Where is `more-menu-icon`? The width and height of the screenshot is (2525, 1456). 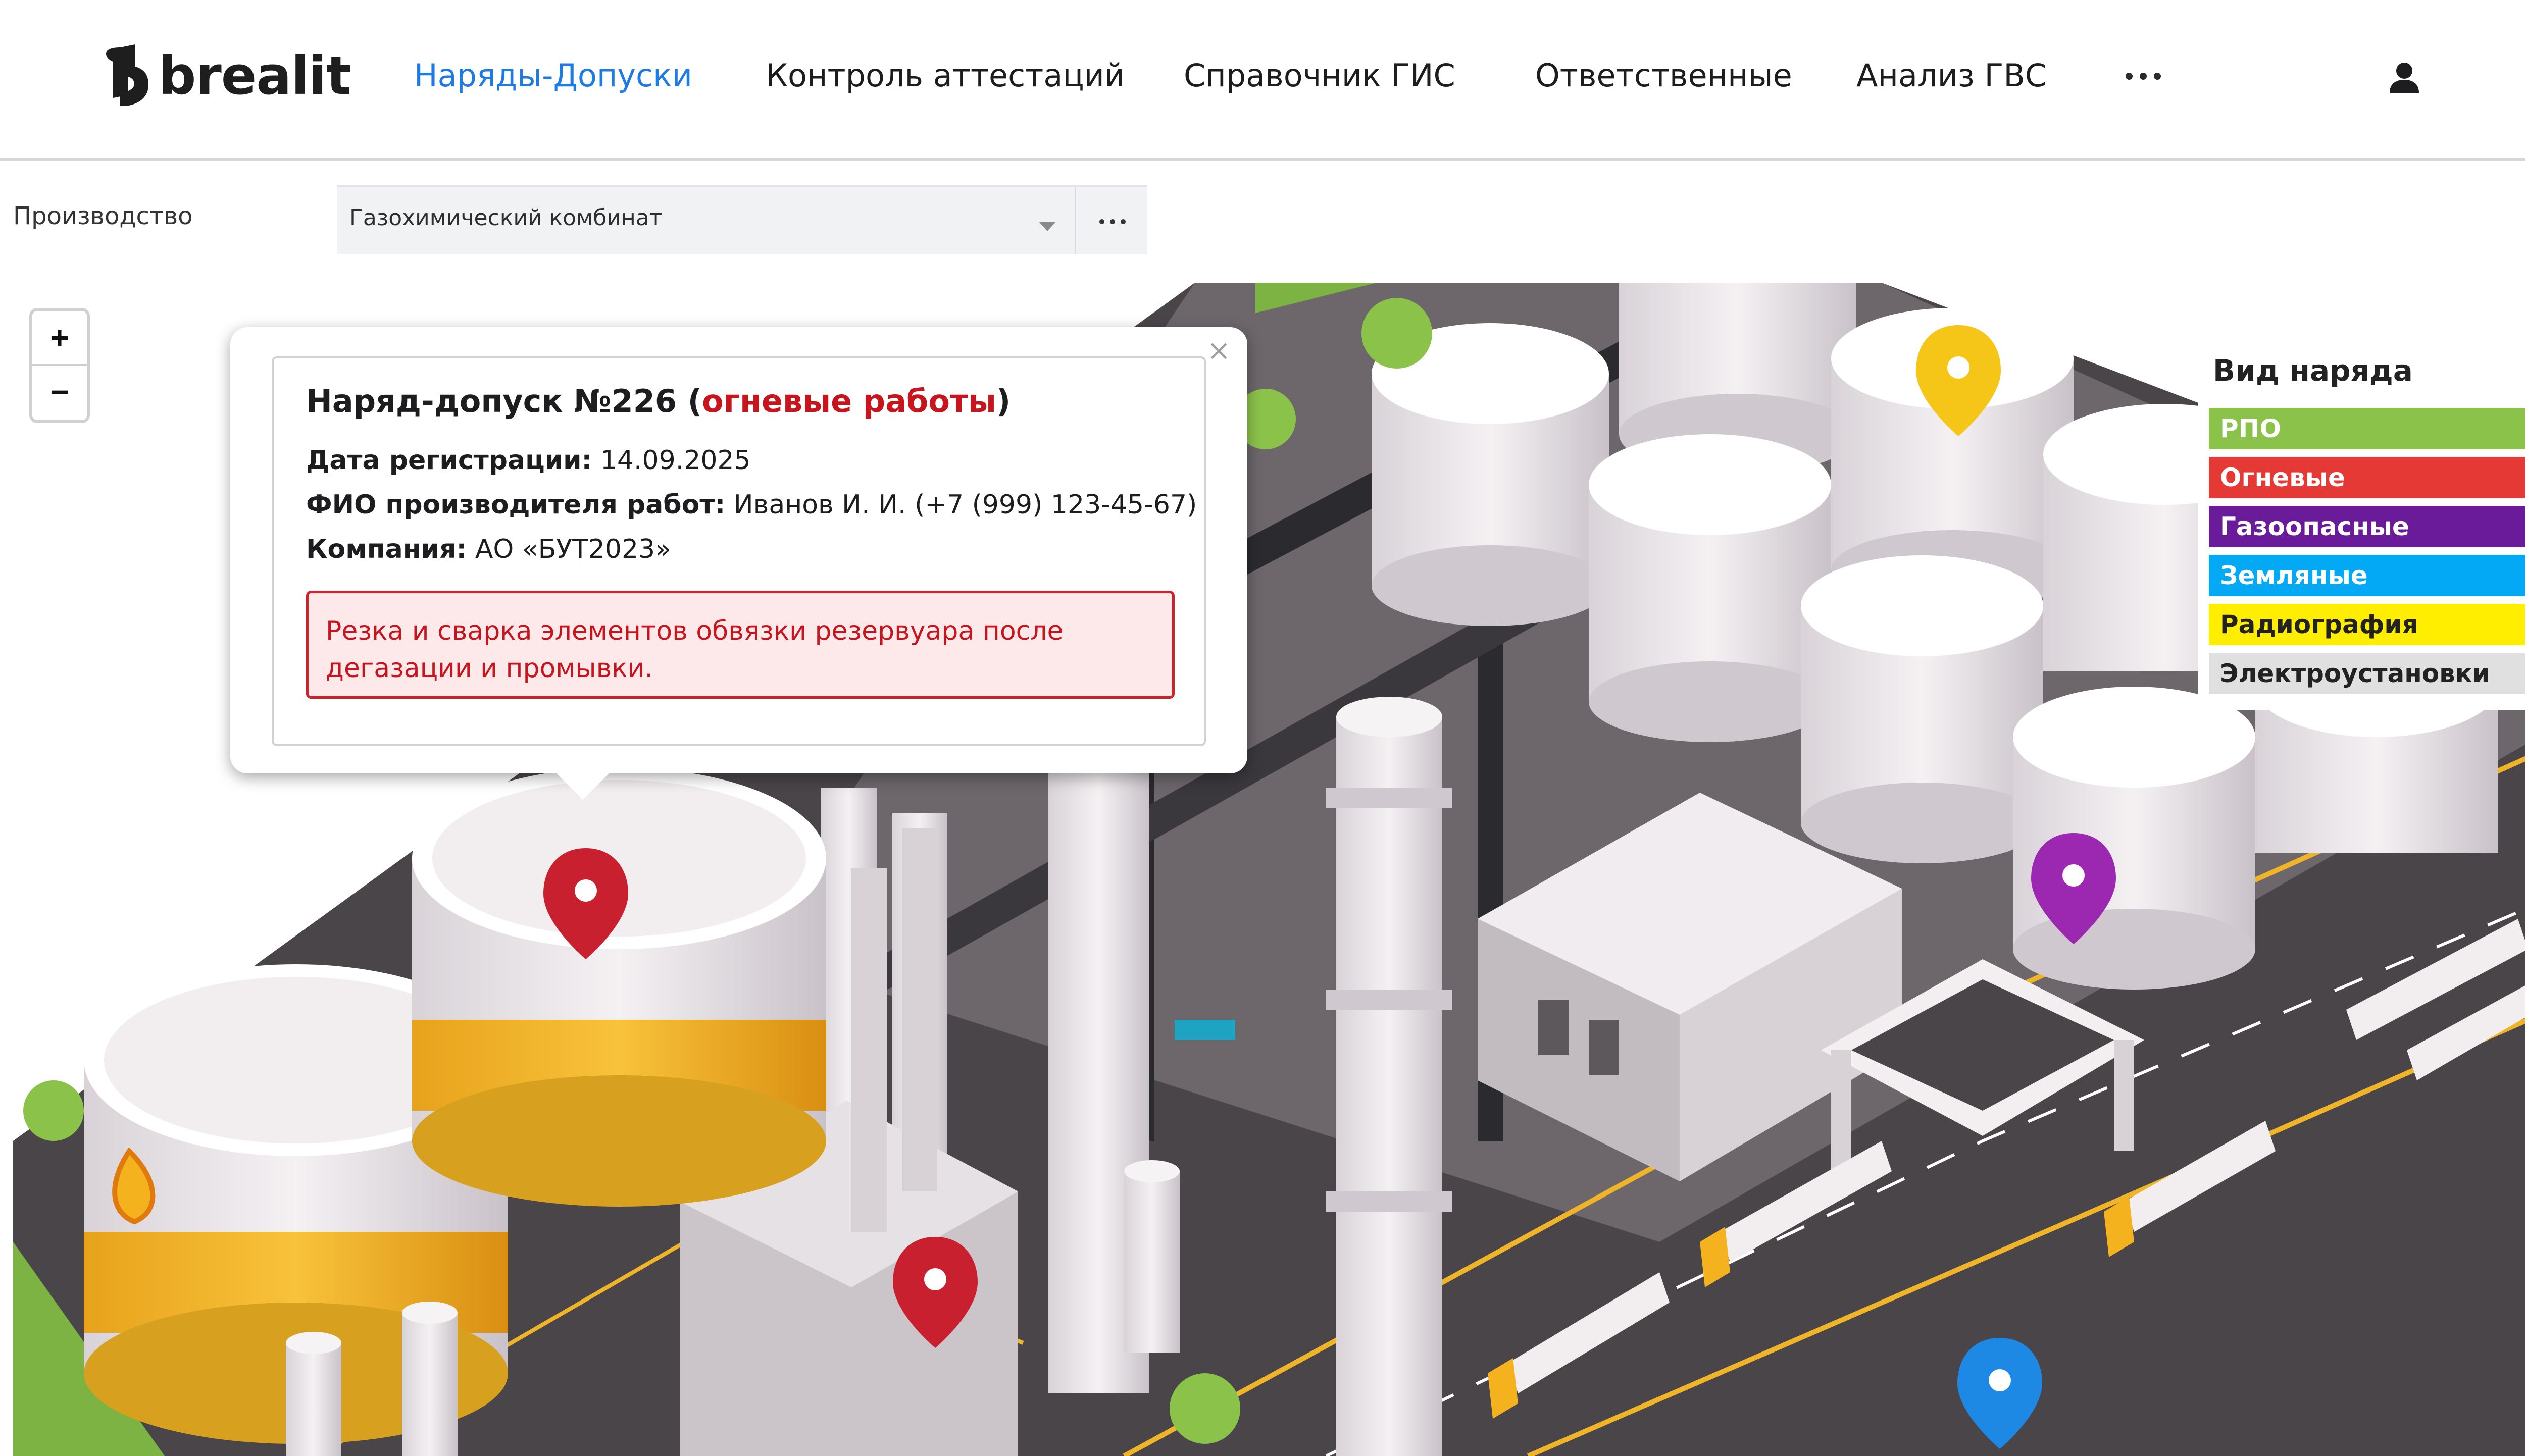 more-menu-icon is located at coordinates (2144, 76).